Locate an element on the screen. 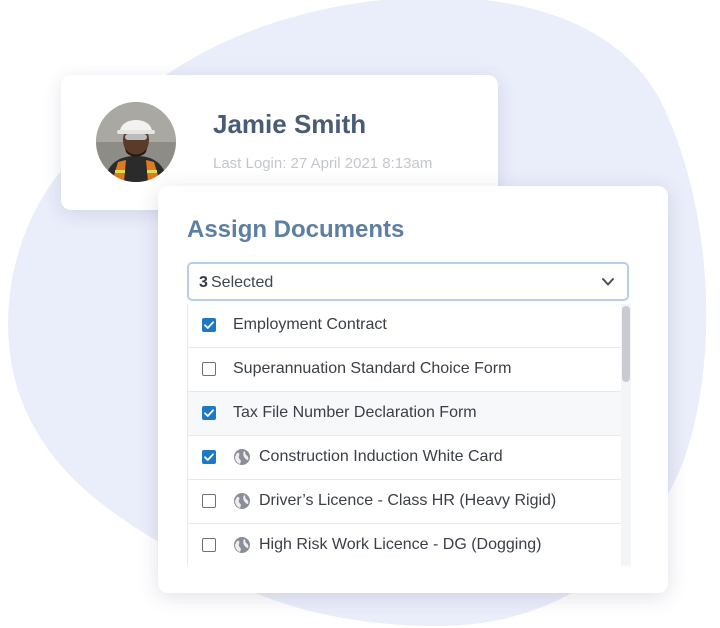 The image size is (720, 628). document-label: Tax File Number Declaration Form is located at coordinates (355, 412).